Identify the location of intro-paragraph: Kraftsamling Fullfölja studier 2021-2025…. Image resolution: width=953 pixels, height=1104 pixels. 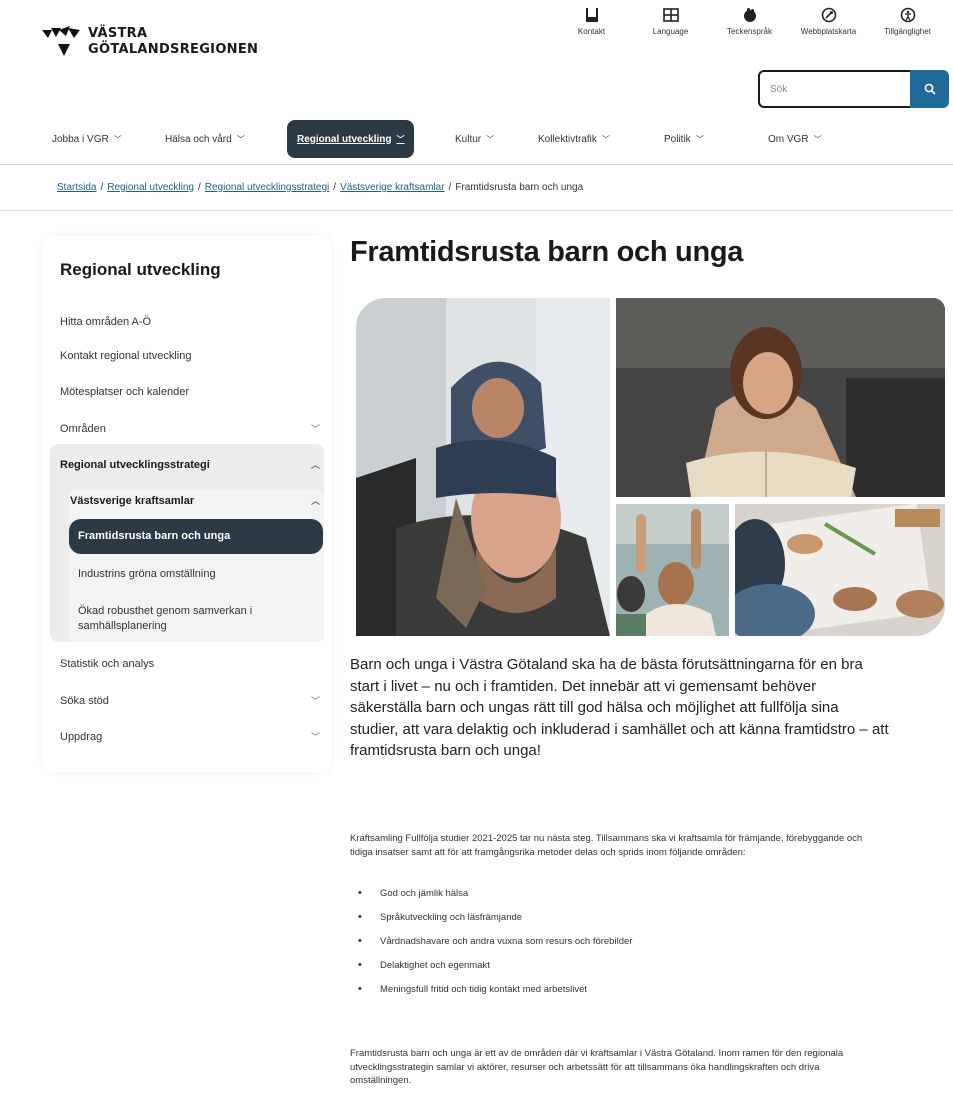
(606, 845).